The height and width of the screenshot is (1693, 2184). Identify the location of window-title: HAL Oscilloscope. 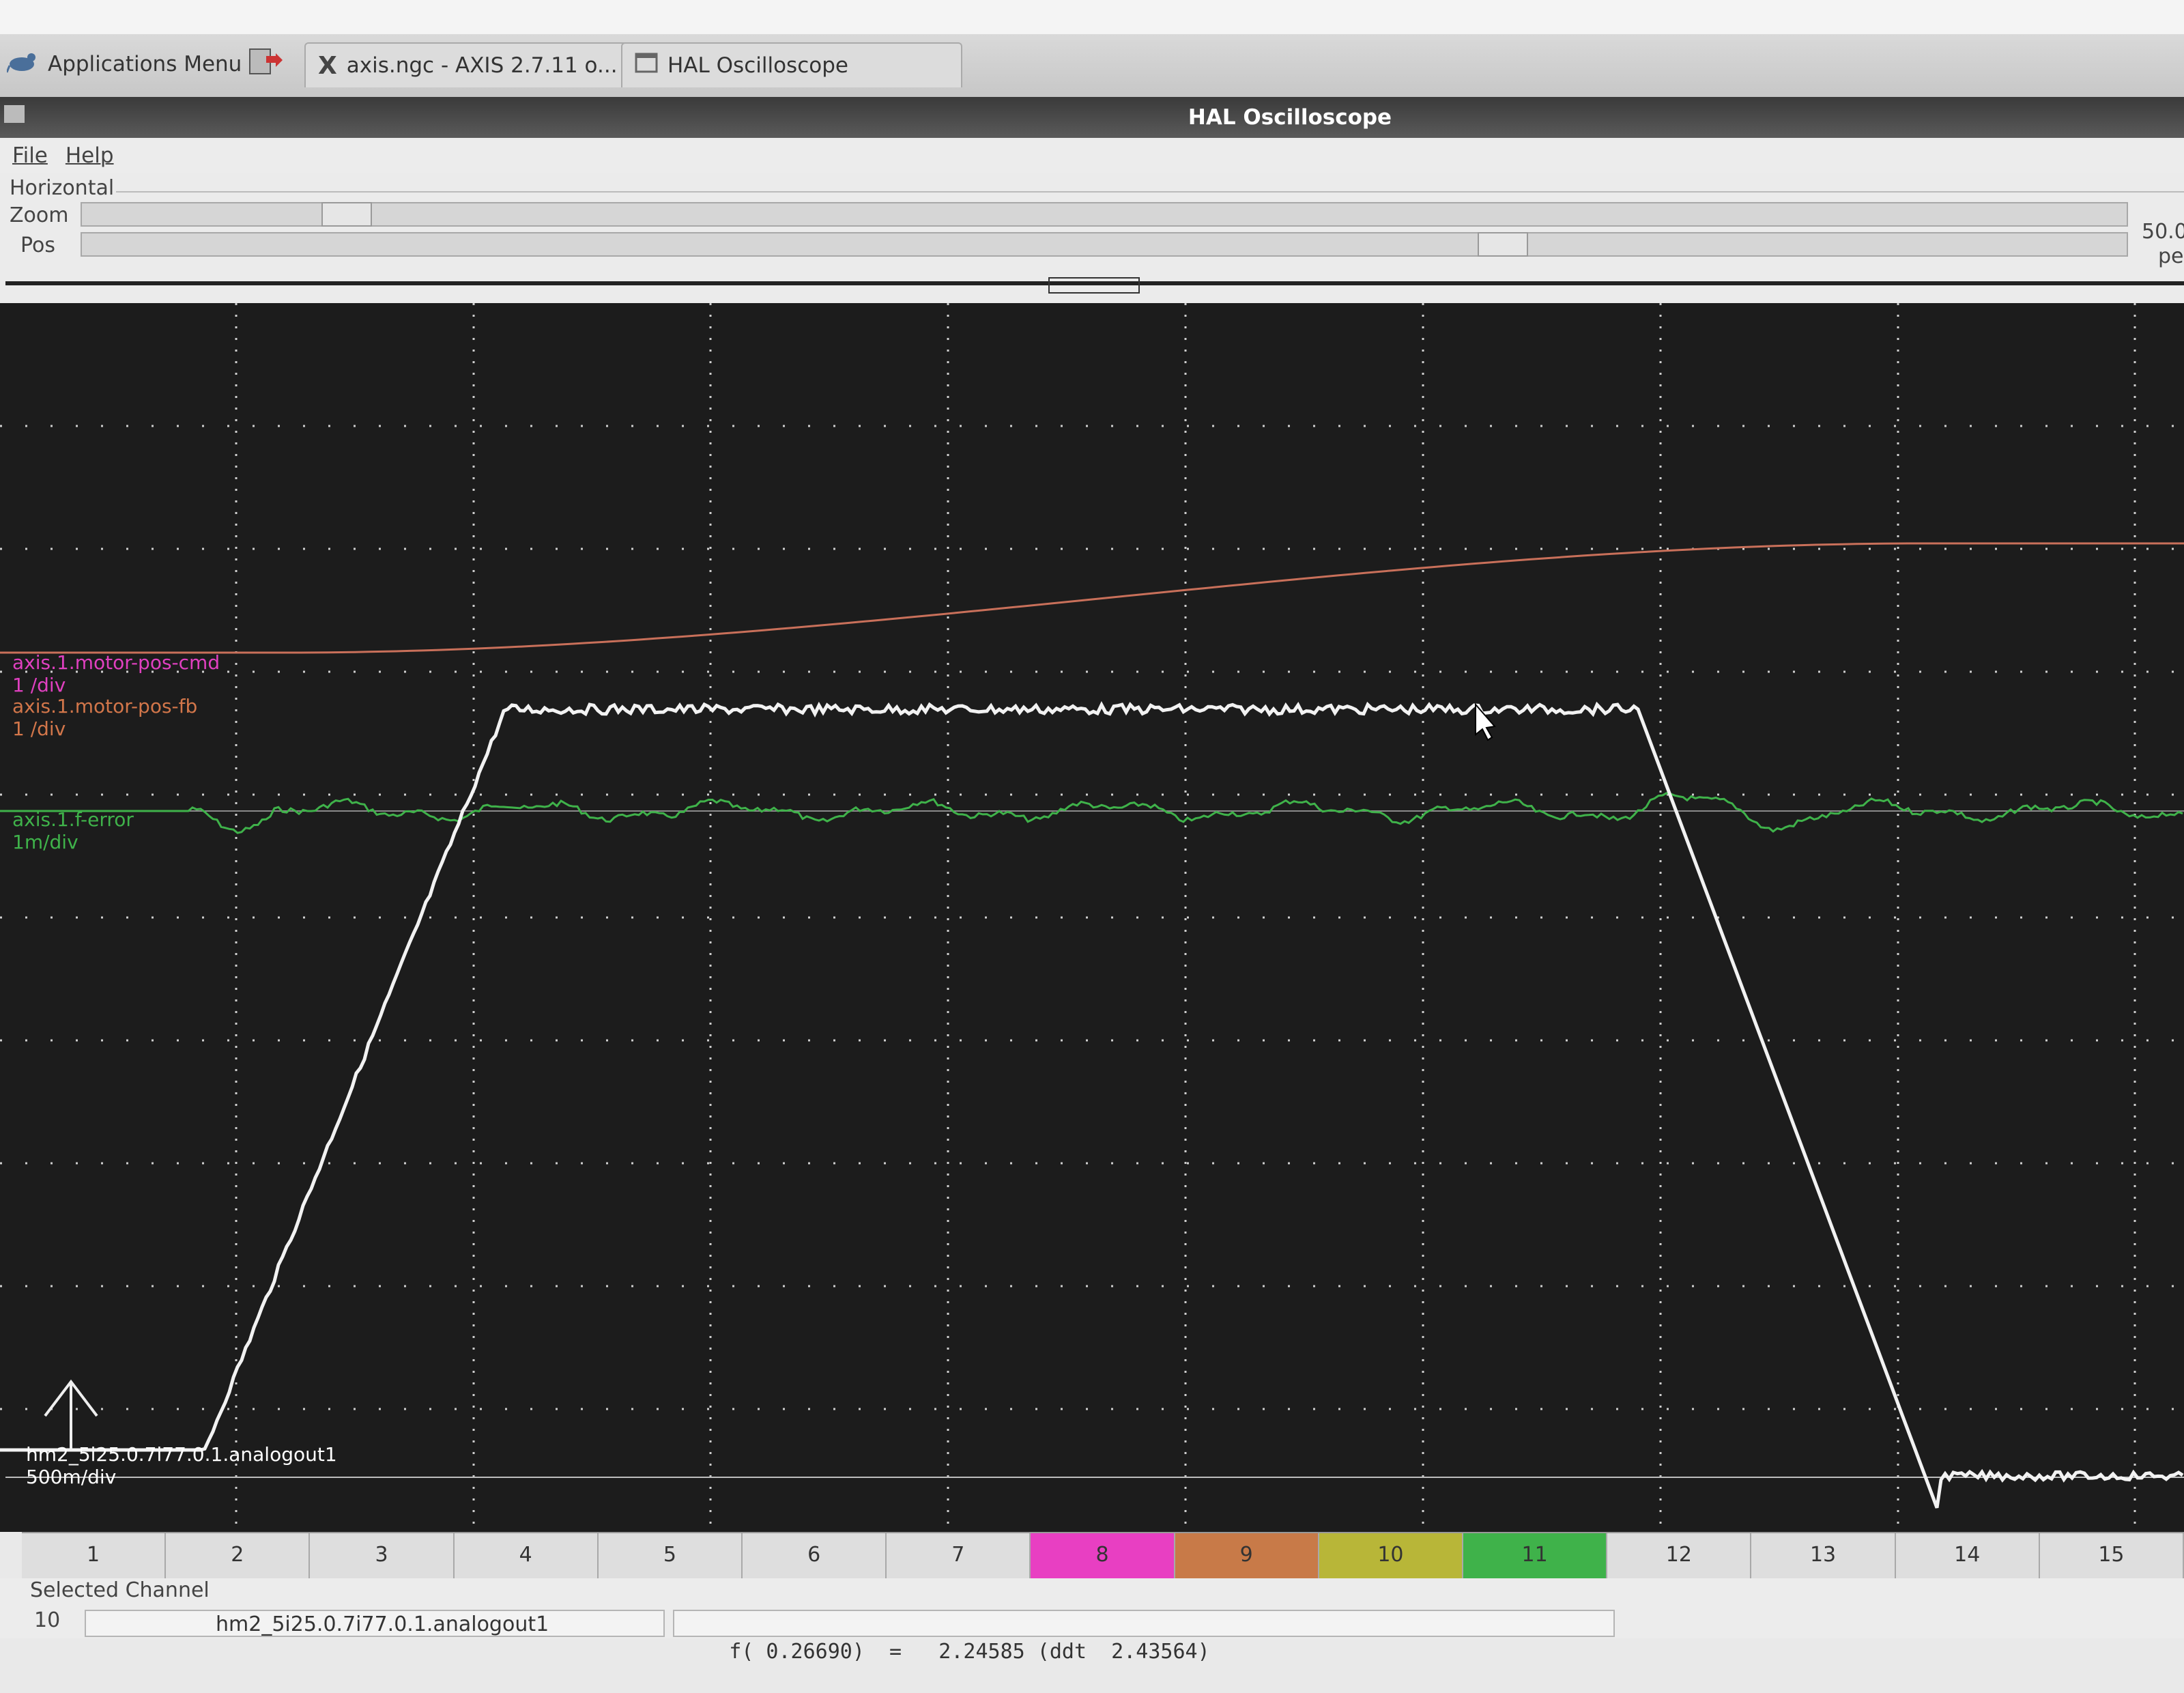
(1290, 117).